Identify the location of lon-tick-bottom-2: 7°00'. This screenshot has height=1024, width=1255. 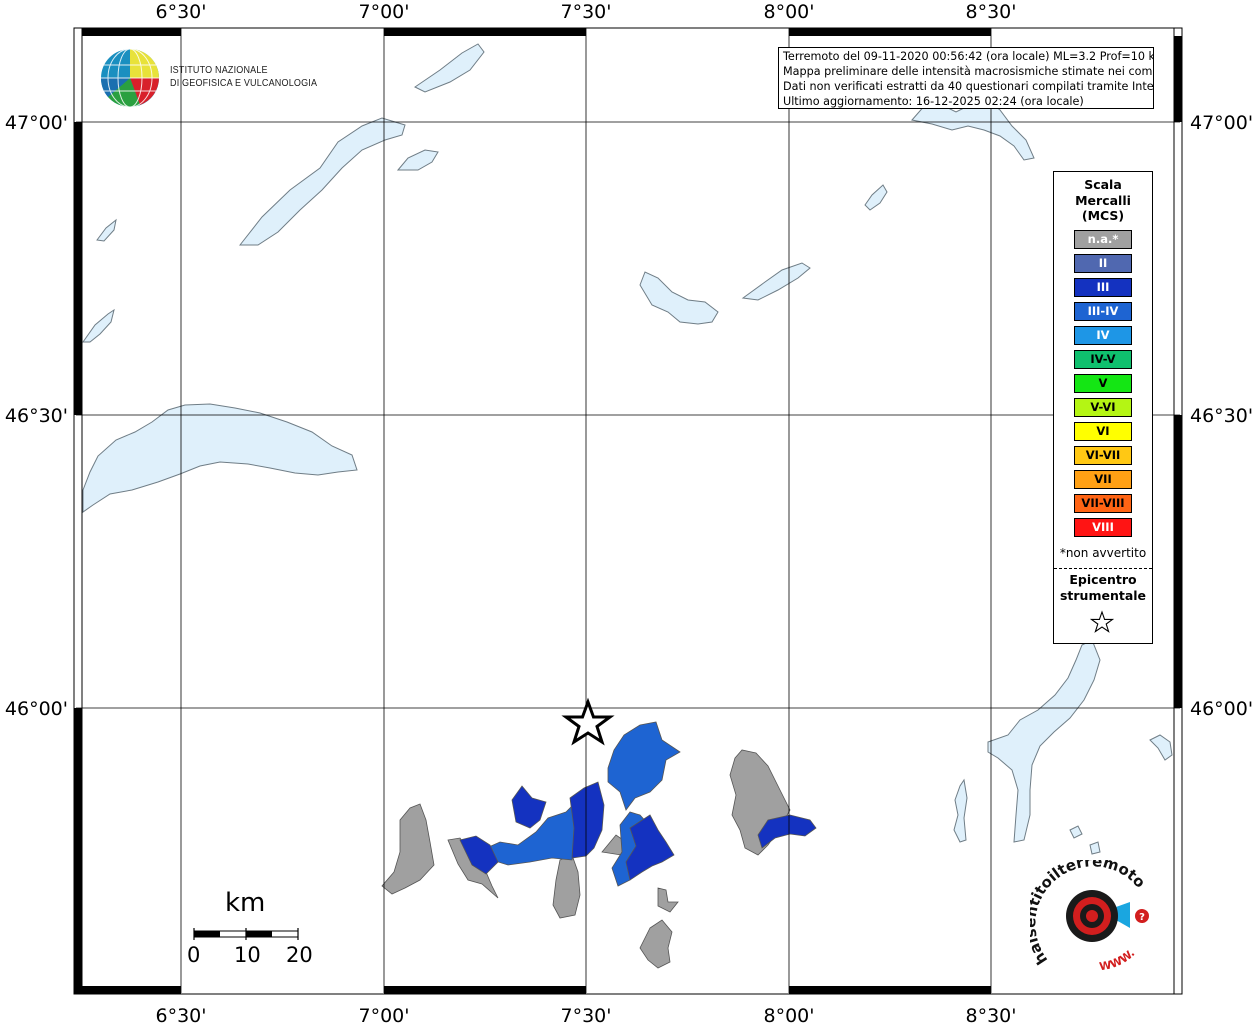
(384, 1014).